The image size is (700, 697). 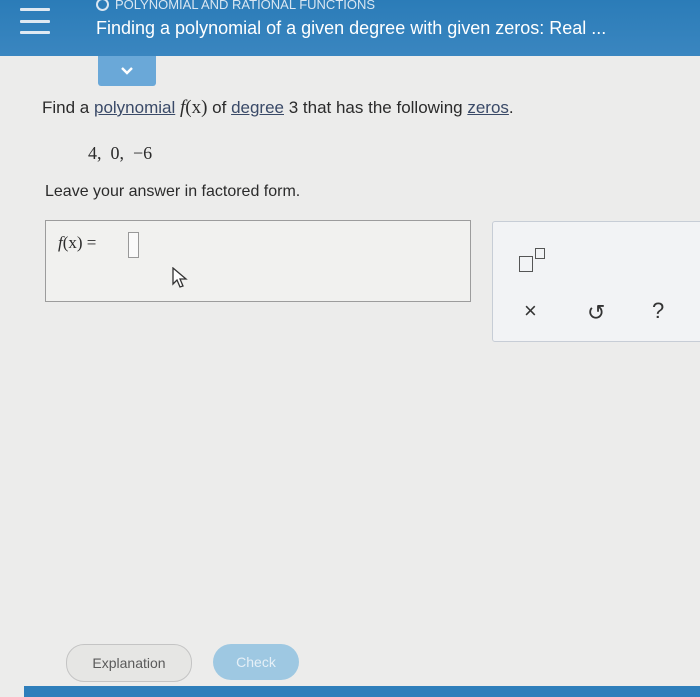 I want to click on clear-button: ×, so click(x=530, y=311).